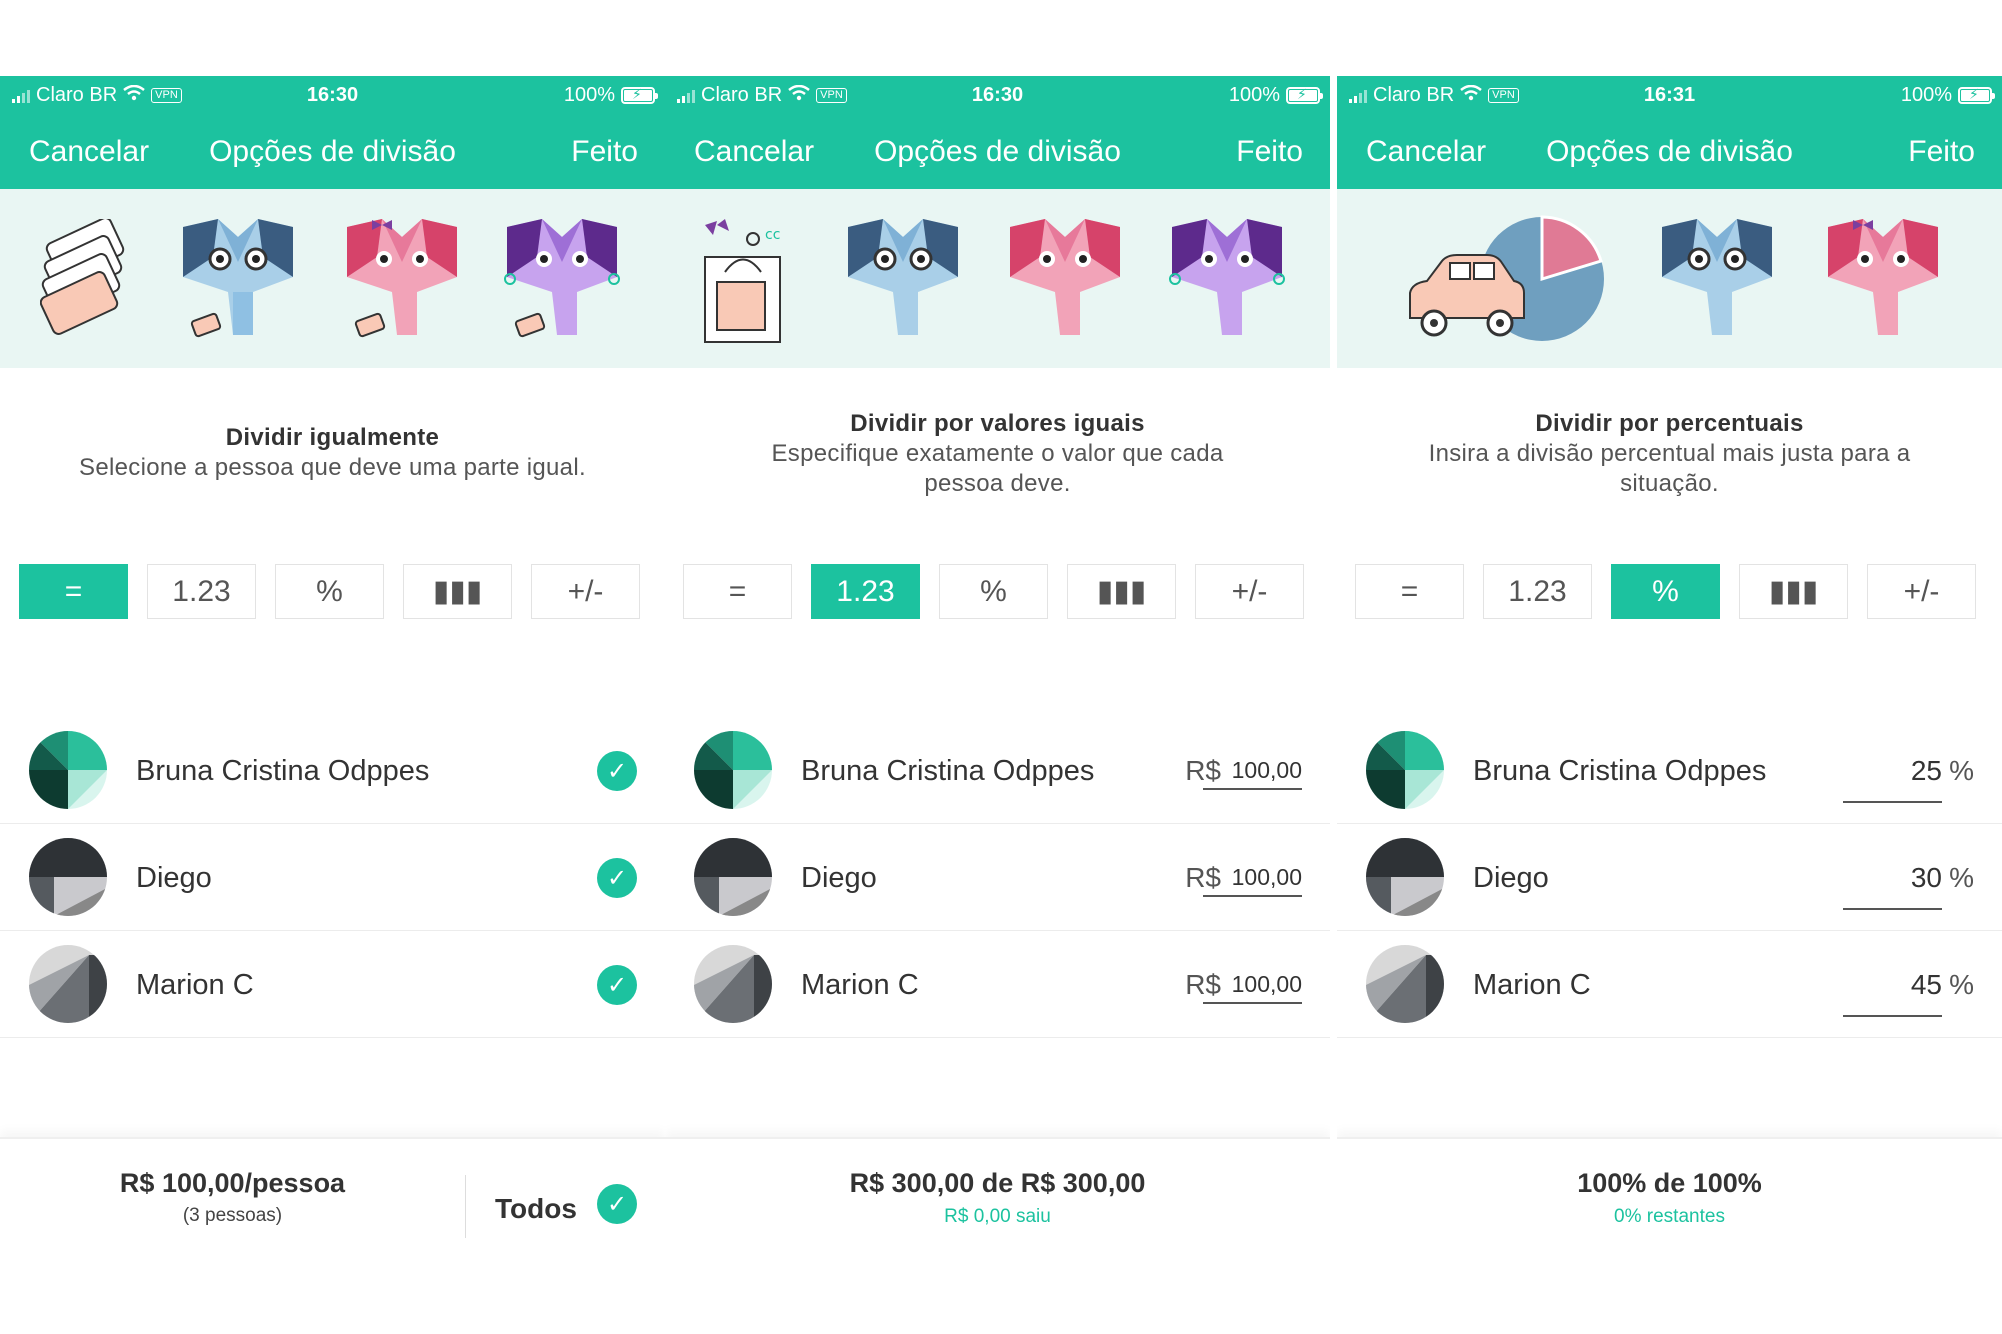  Describe the element at coordinates (232, 1215) in the screenshot. I see `people-count: (3 pessoas)` at that location.